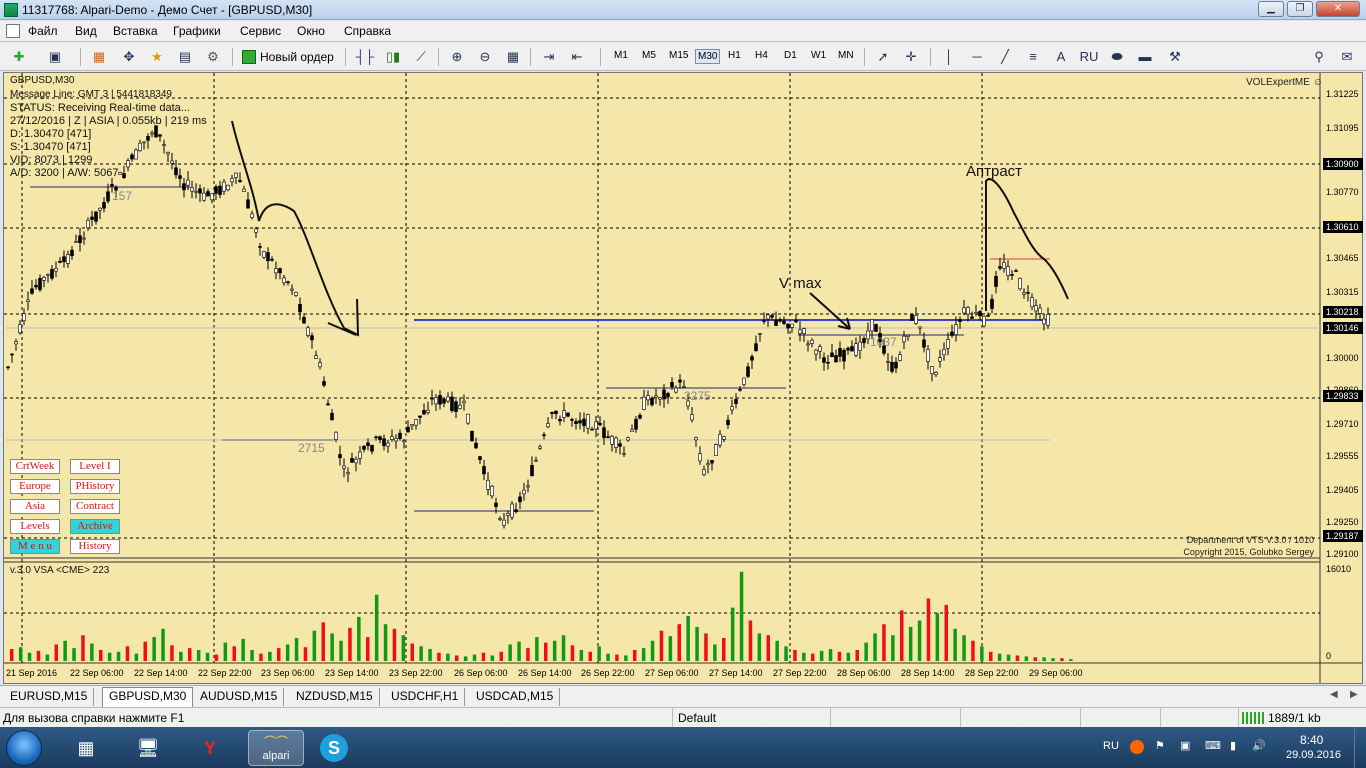 Image resolution: width=1366 pixels, height=768 pixels. Describe the element at coordinates (95, 506) in the screenshot. I see `contract-button: Contract` at that location.